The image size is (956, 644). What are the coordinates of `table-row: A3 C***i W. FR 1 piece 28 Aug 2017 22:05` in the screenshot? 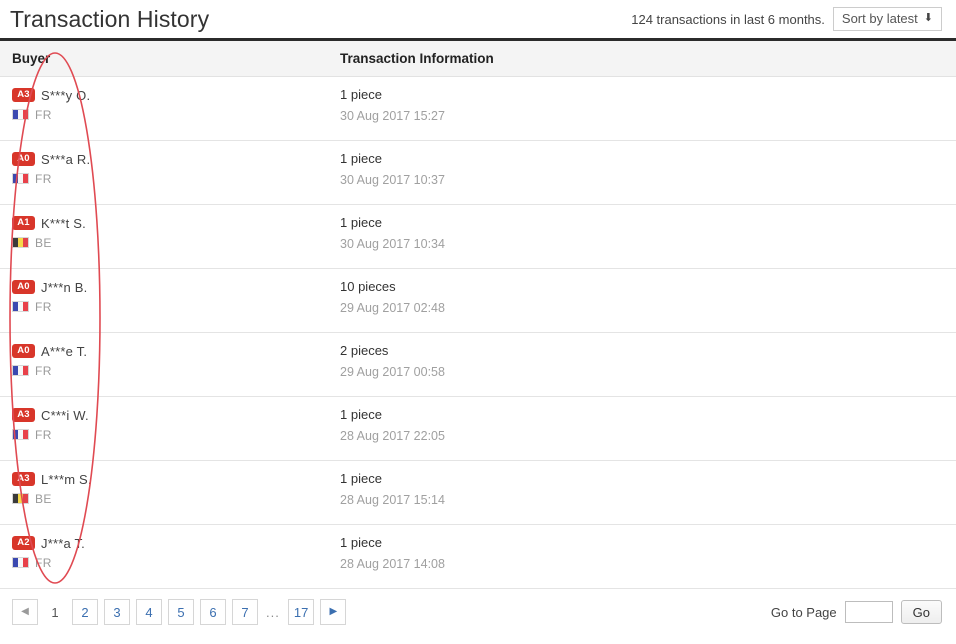 It's located at (478, 428).